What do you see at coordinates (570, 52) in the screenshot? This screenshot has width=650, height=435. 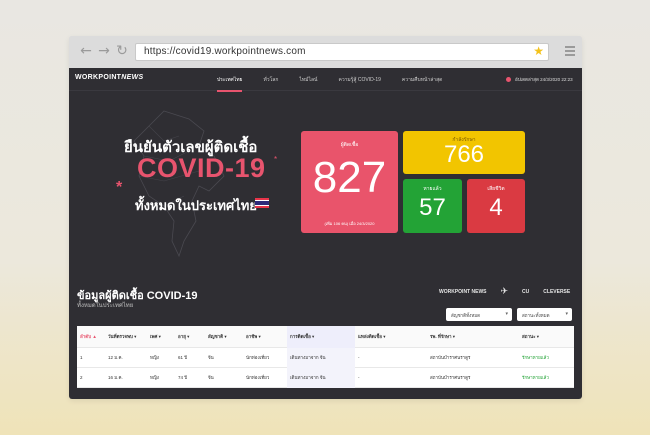 I see `browser-menu-icon` at bounding box center [570, 52].